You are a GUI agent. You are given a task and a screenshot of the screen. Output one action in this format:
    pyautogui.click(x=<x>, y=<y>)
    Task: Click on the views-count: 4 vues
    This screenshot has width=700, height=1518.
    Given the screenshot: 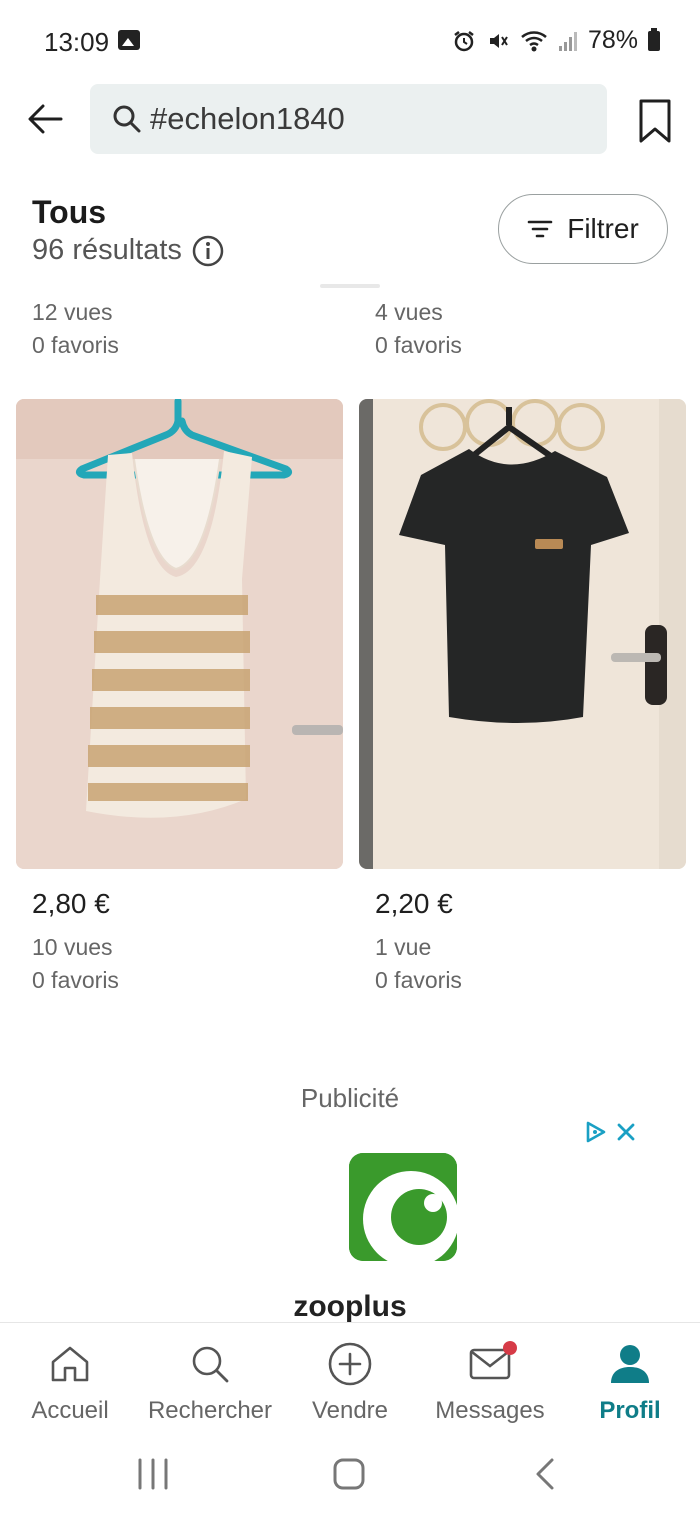 What is the action you would take?
    pyautogui.click(x=409, y=312)
    